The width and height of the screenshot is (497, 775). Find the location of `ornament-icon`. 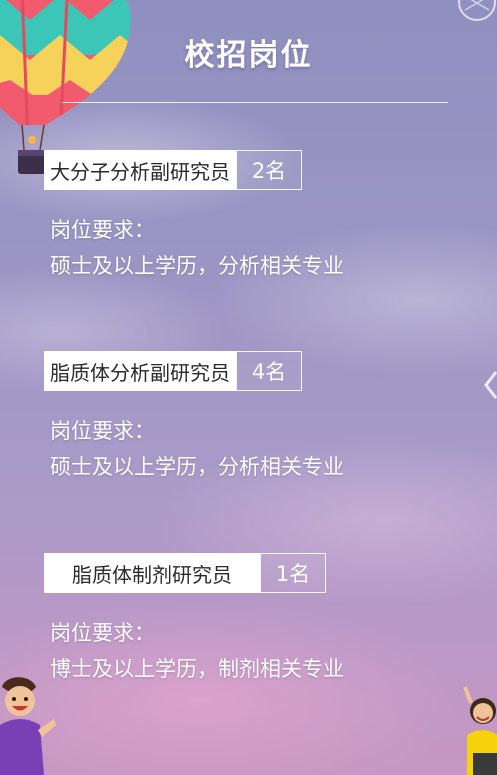

ornament-icon is located at coordinates (477, 10).